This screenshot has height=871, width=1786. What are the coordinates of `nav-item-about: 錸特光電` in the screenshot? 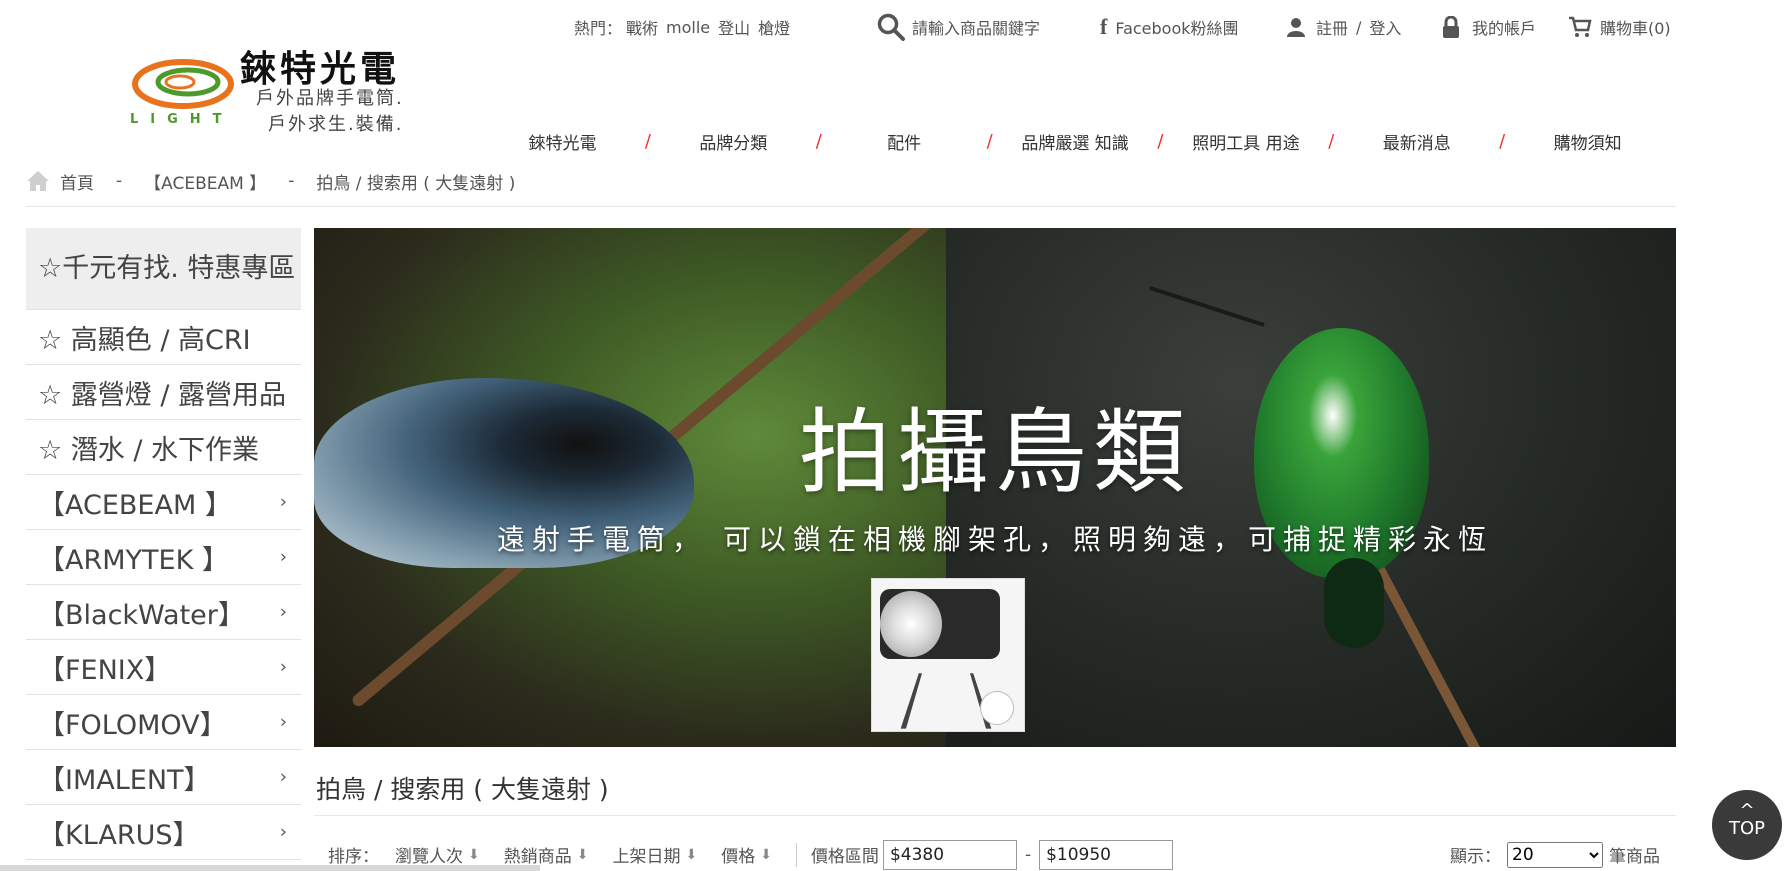 It's located at (562, 141).